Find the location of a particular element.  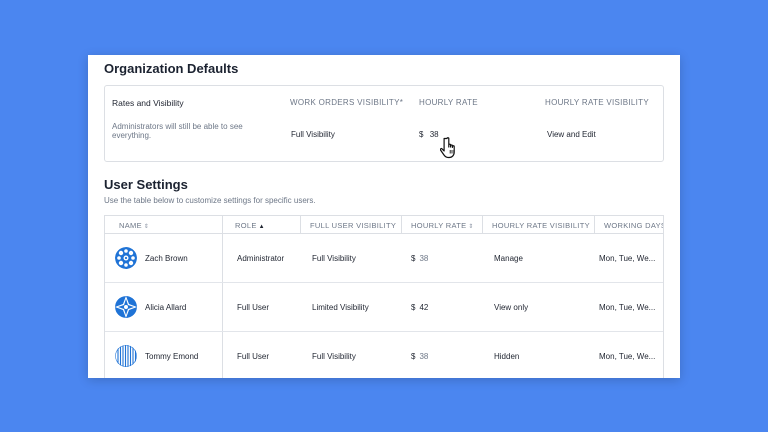

column-header-working-days: WORKING DAYS is located at coordinates (633, 225).